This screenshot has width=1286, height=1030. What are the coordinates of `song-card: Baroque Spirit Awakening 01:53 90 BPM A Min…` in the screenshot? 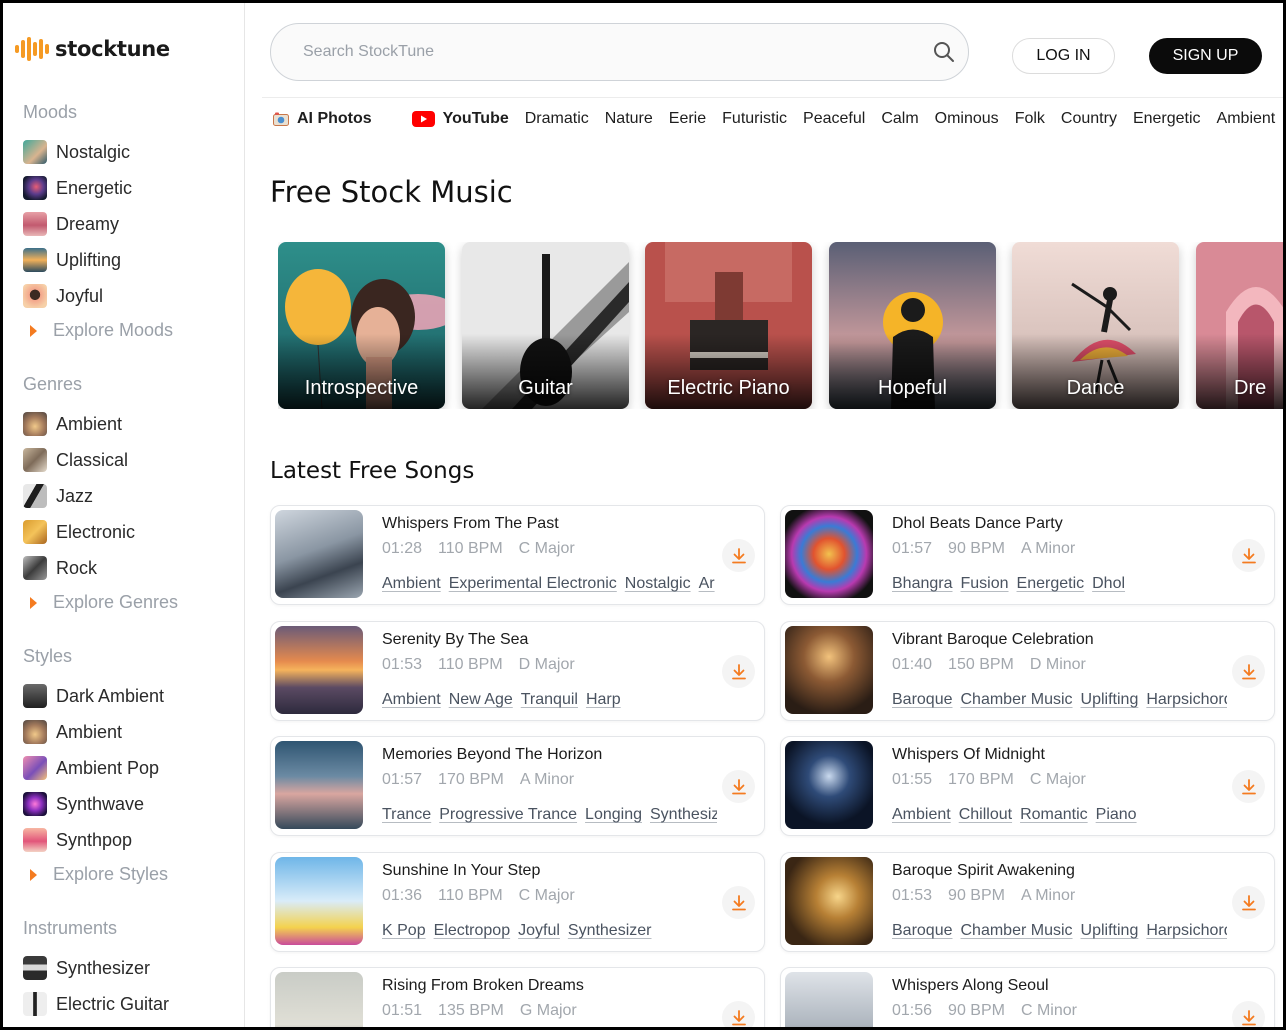 It's located at (1027, 902).